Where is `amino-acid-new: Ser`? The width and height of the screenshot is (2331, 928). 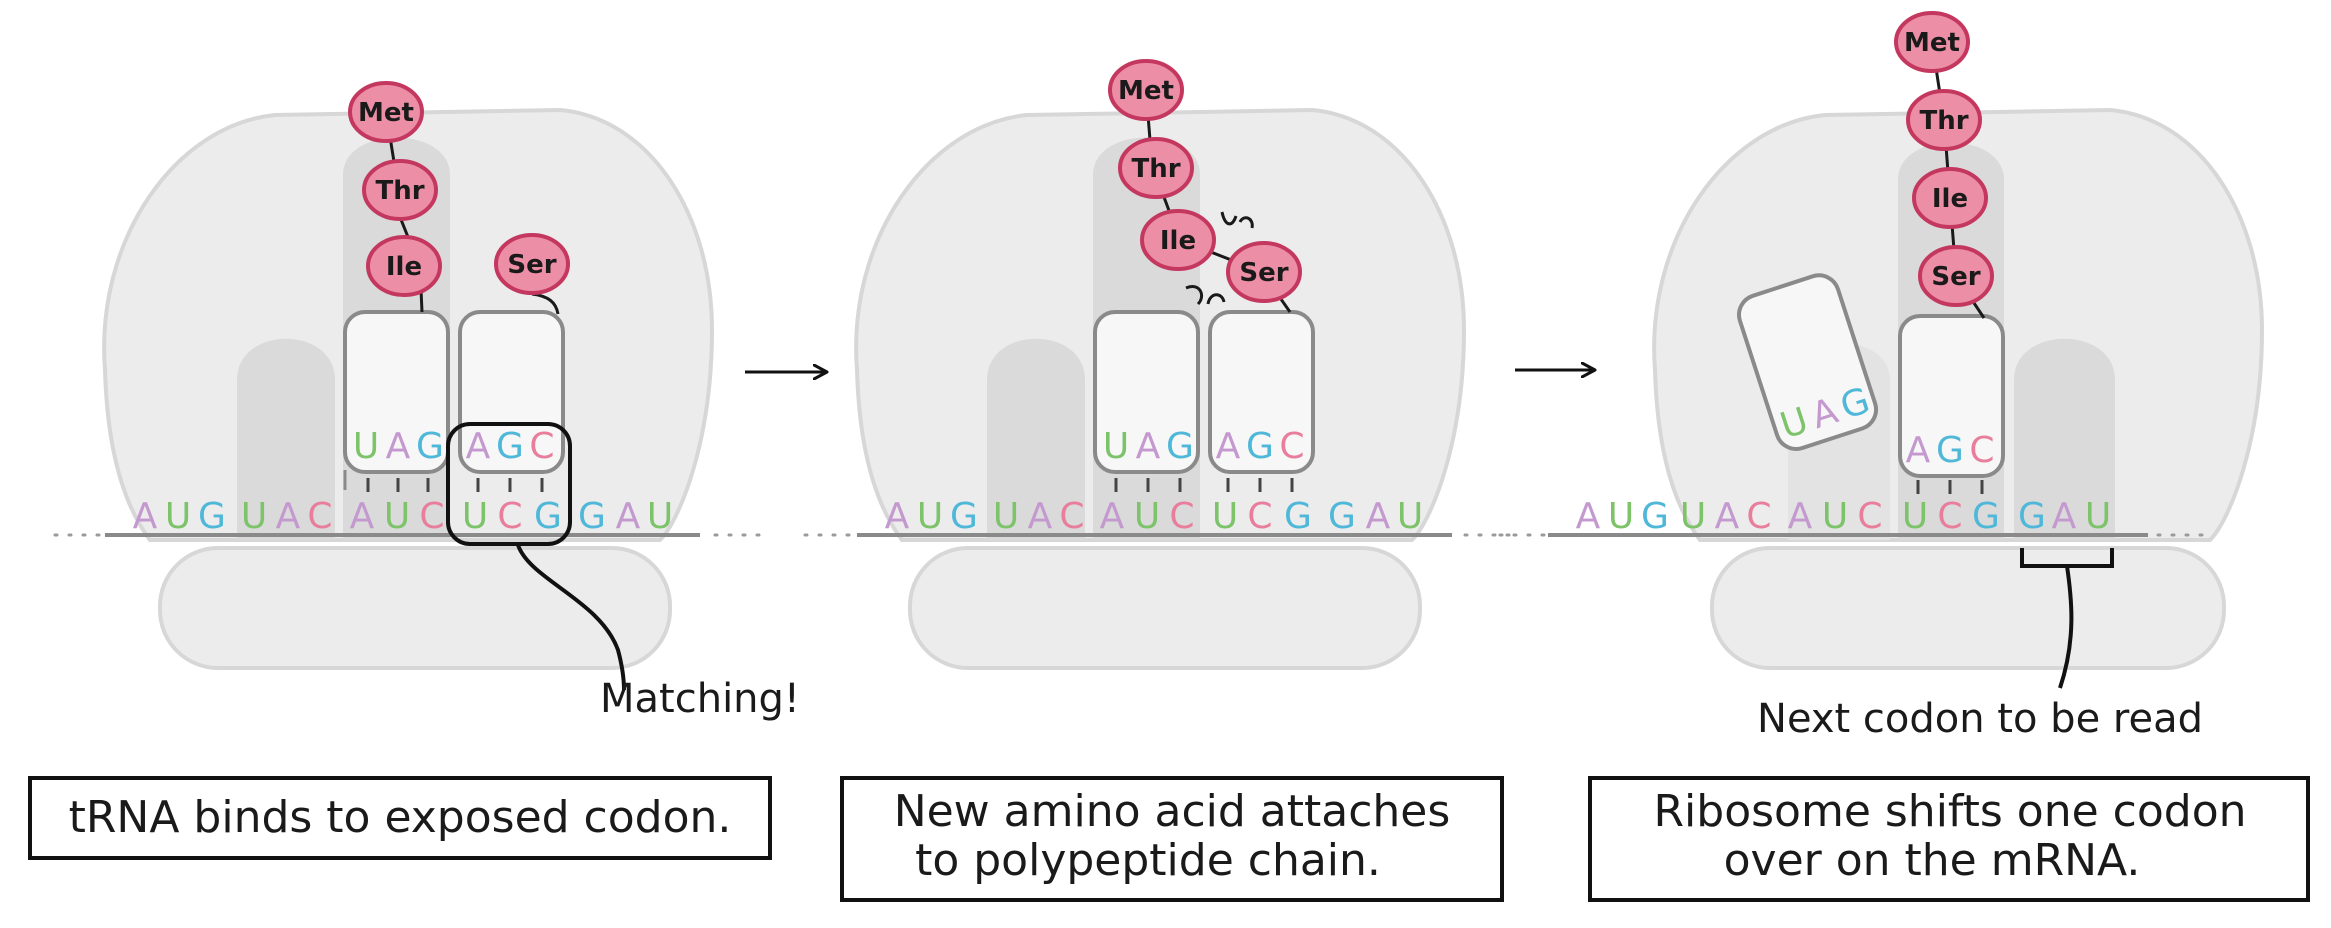 amino-acid-new: Ser is located at coordinates (532, 264).